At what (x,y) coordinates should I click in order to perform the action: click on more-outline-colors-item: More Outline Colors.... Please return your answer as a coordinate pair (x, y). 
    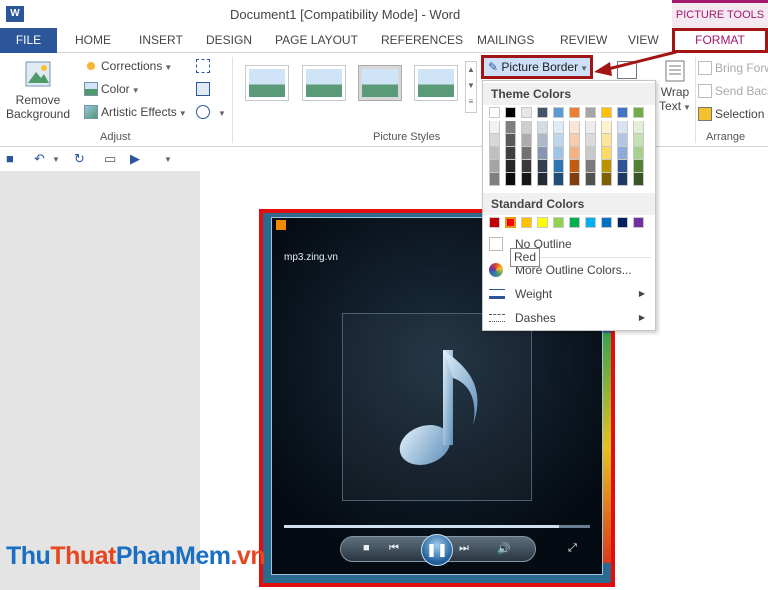
    Looking at the image, I should click on (569, 270).